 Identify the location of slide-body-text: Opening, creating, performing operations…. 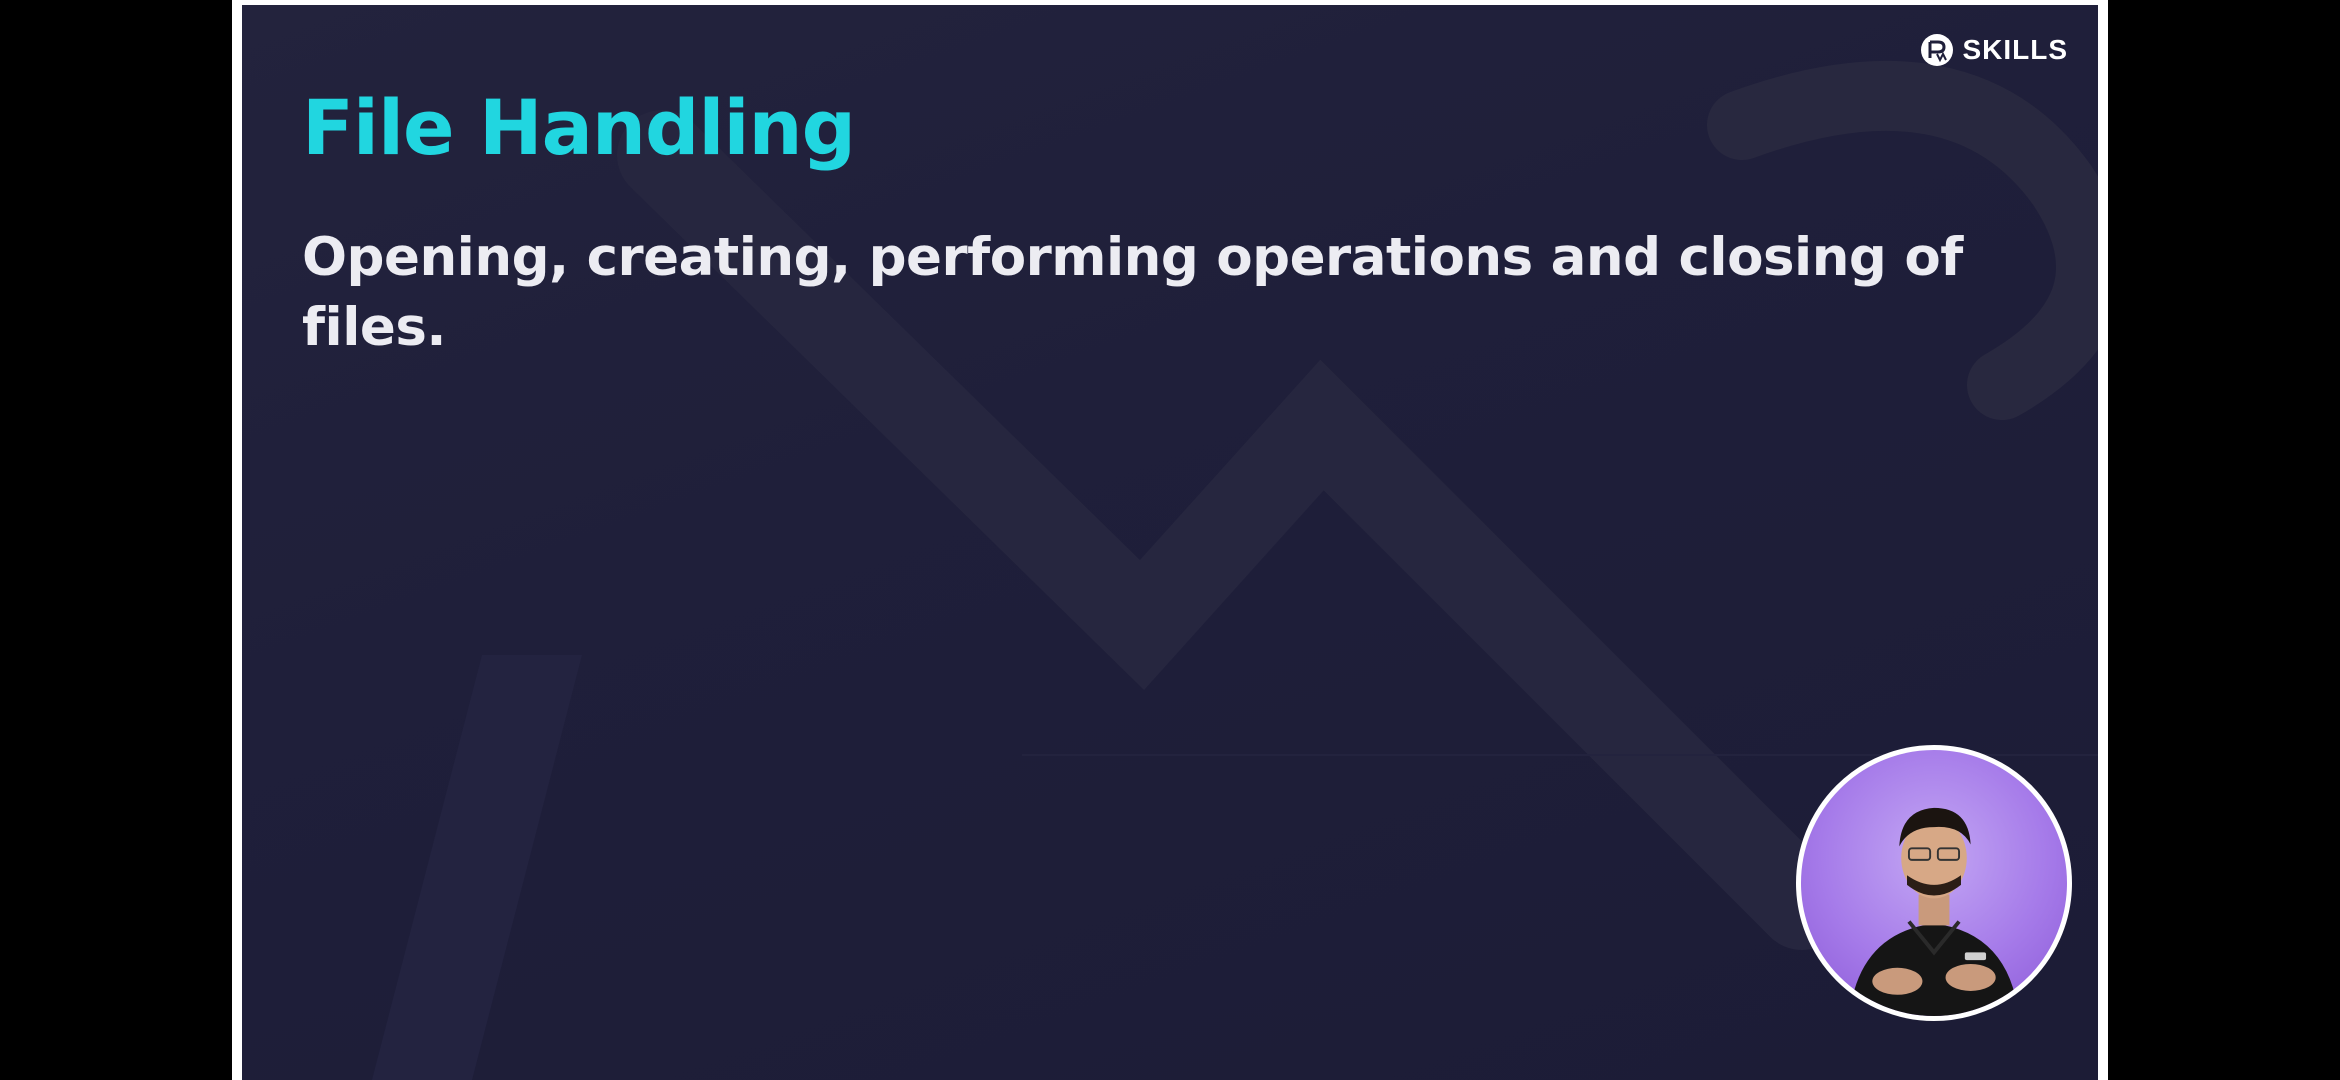
(1132, 292).